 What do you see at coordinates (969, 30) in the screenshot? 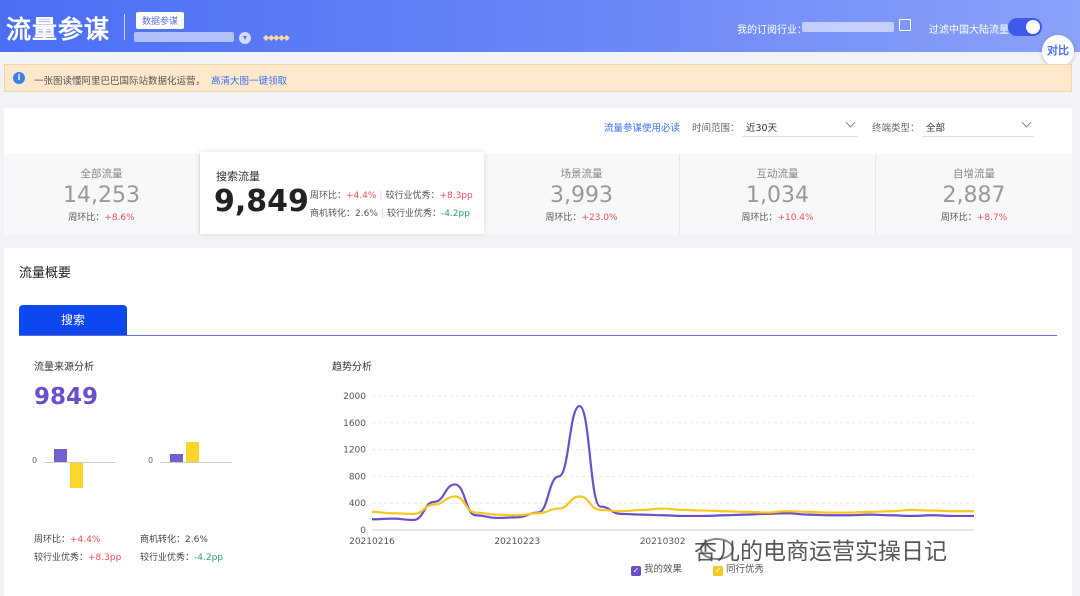
I see `filter-mainland-label: 过滤中国大陆流量` at bounding box center [969, 30].